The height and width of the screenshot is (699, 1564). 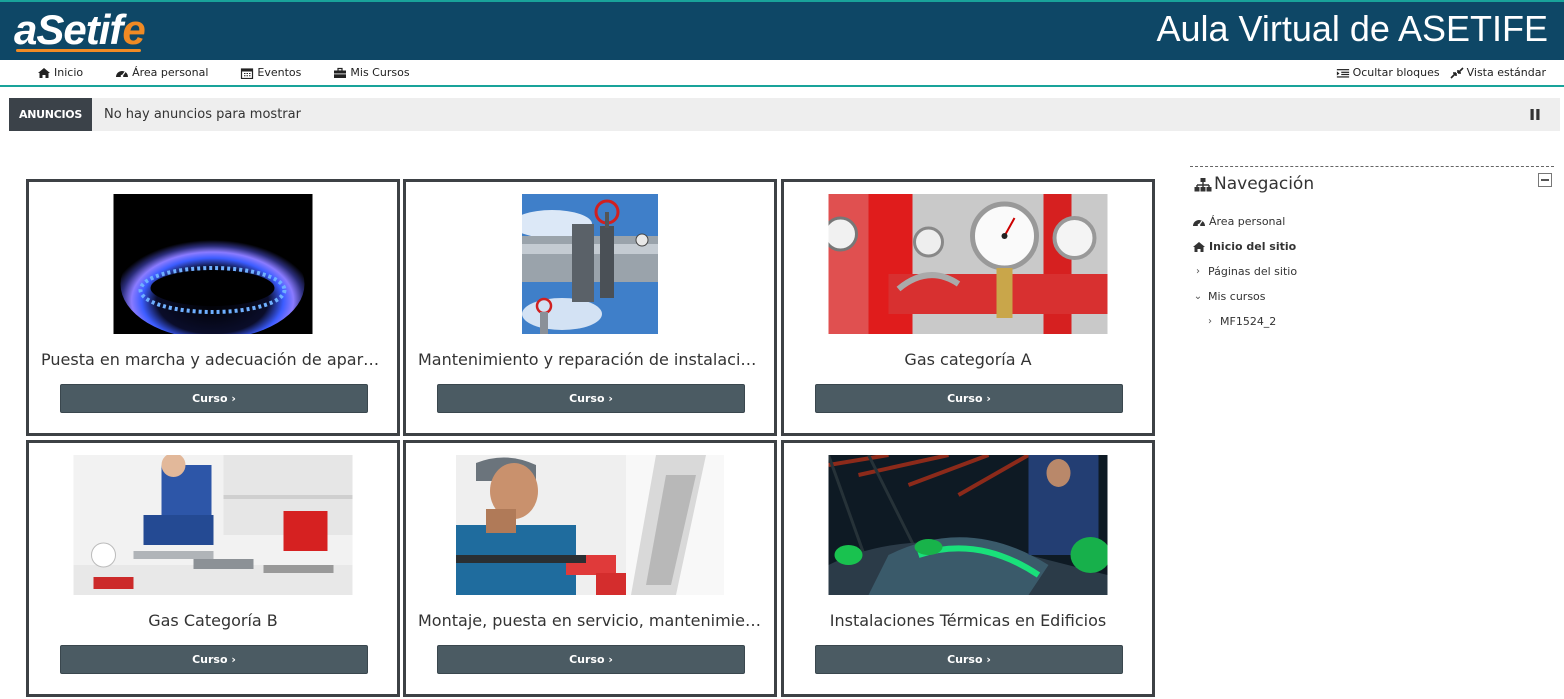 I want to click on plumber-image, so click(x=213, y=525).